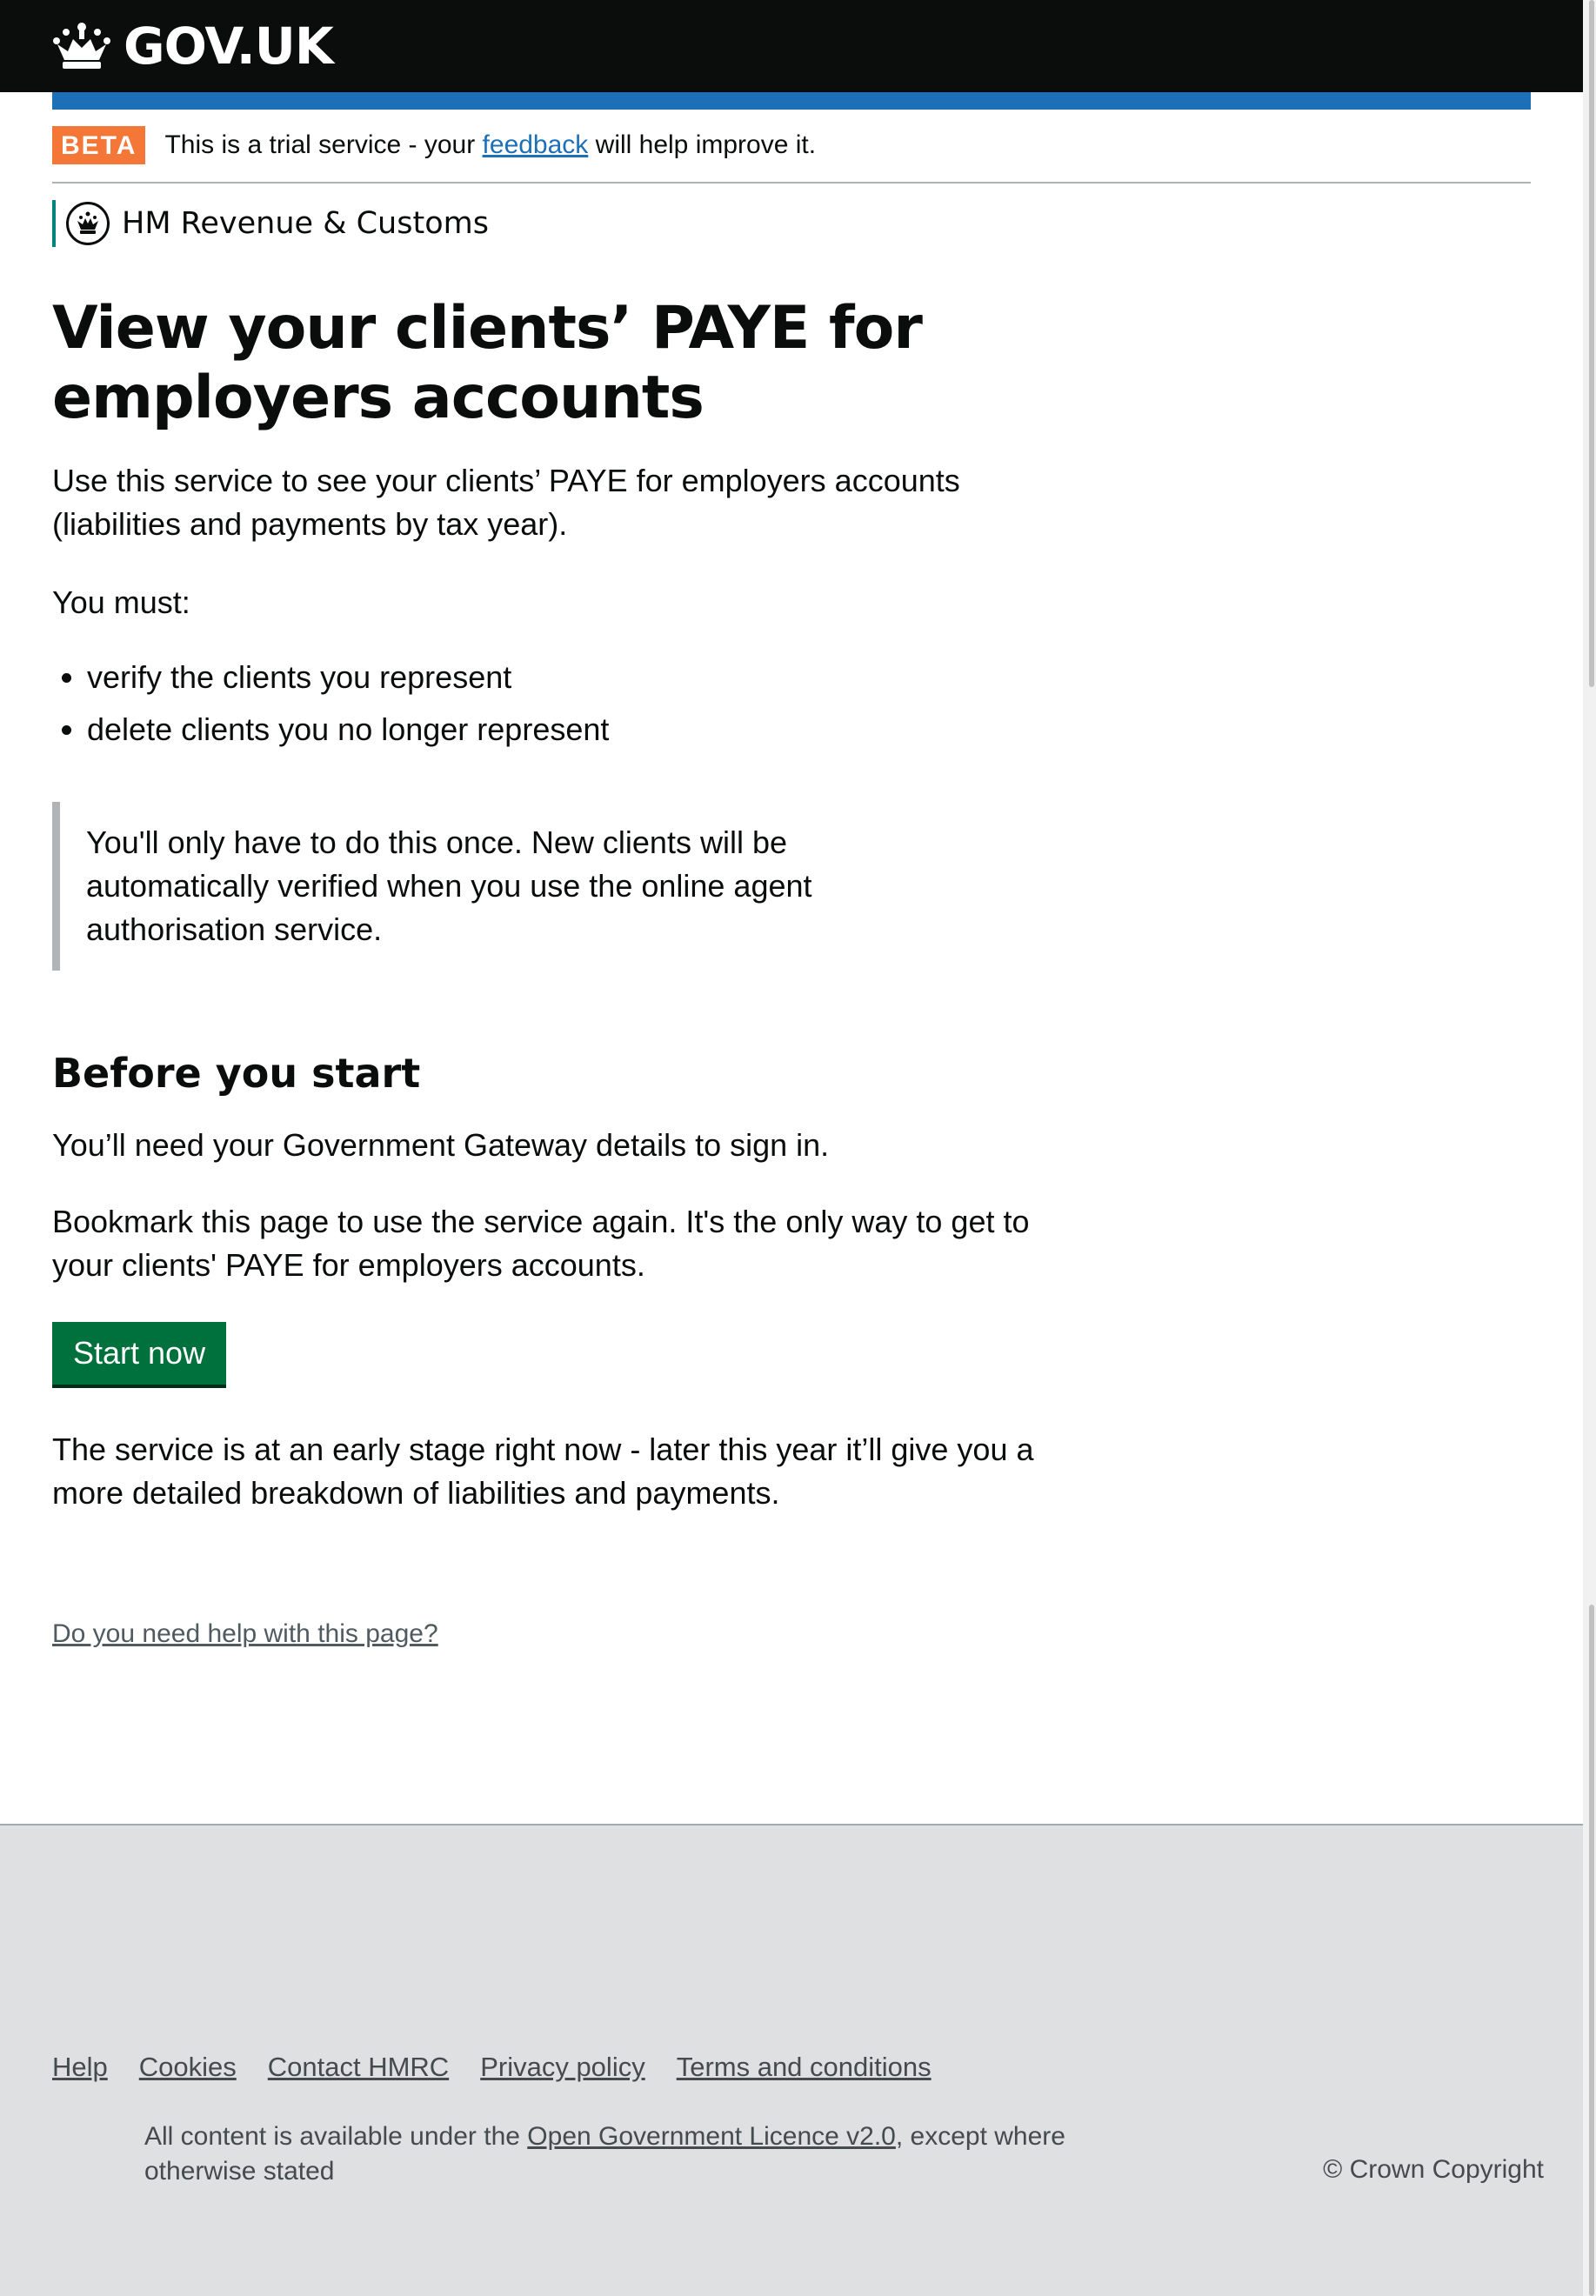 Image resolution: width=1596 pixels, height=2296 pixels. What do you see at coordinates (711, 2136) in the screenshot?
I see `ogl-licence-link: Open Government Licence v2.0` at bounding box center [711, 2136].